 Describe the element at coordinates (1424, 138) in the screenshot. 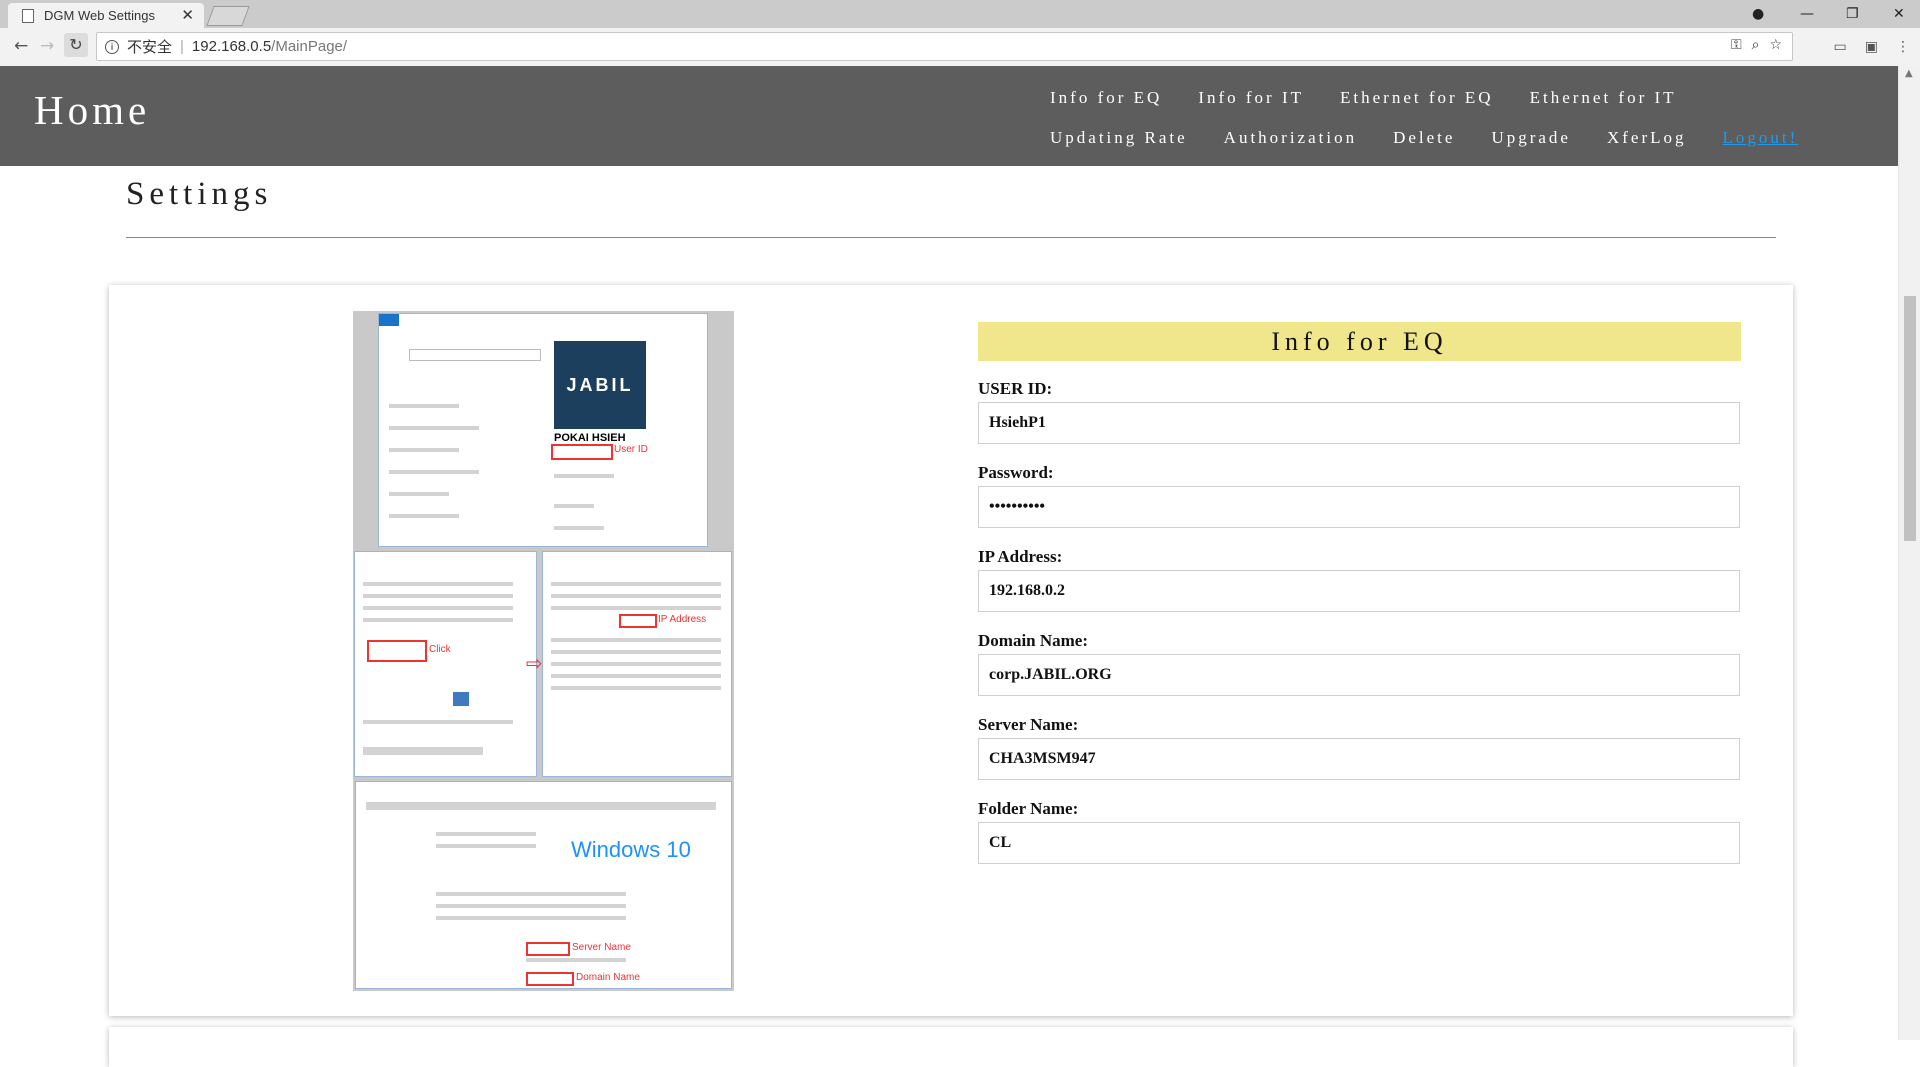

I see `nav-delete: Delete` at that location.